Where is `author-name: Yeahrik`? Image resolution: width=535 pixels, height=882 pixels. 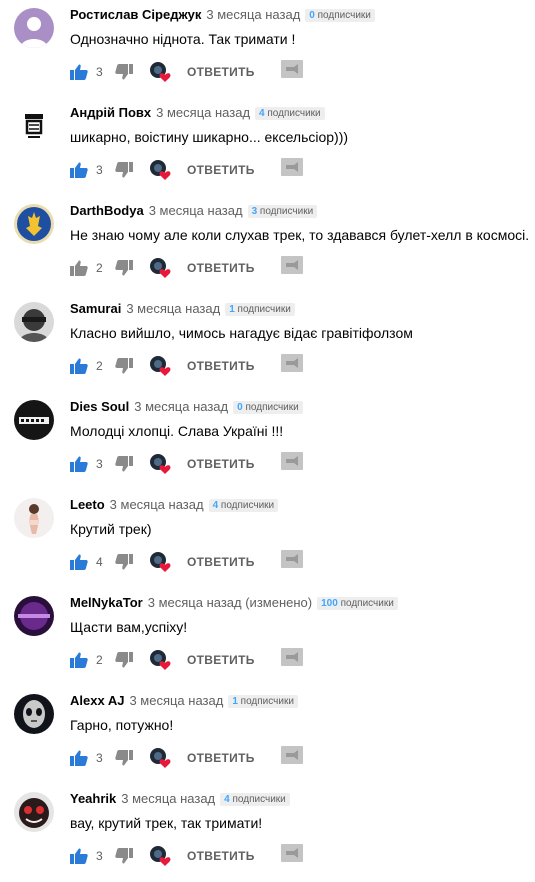 author-name: Yeahrik is located at coordinates (93, 799).